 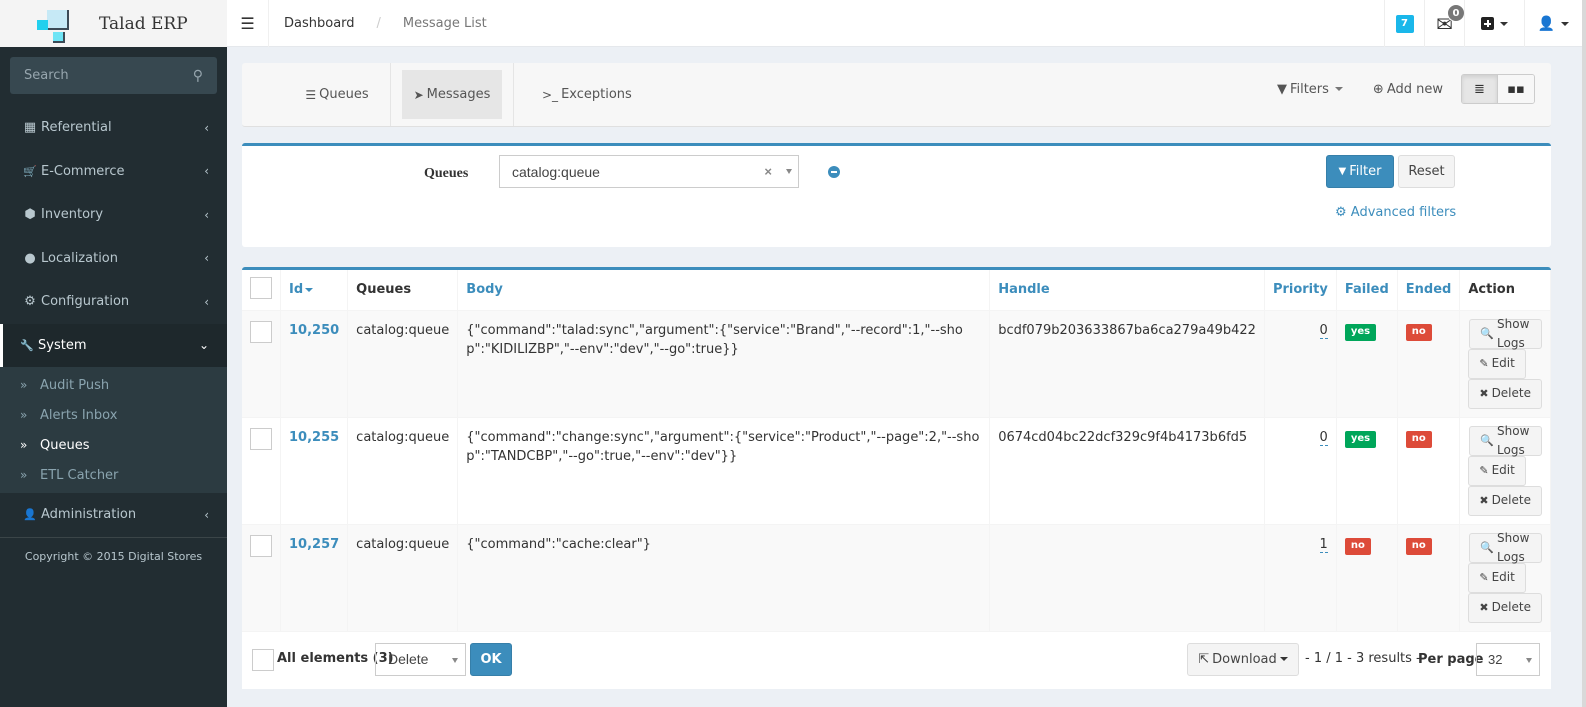 What do you see at coordinates (491, 659) in the screenshot?
I see `batch-ok-button: OK` at bounding box center [491, 659].